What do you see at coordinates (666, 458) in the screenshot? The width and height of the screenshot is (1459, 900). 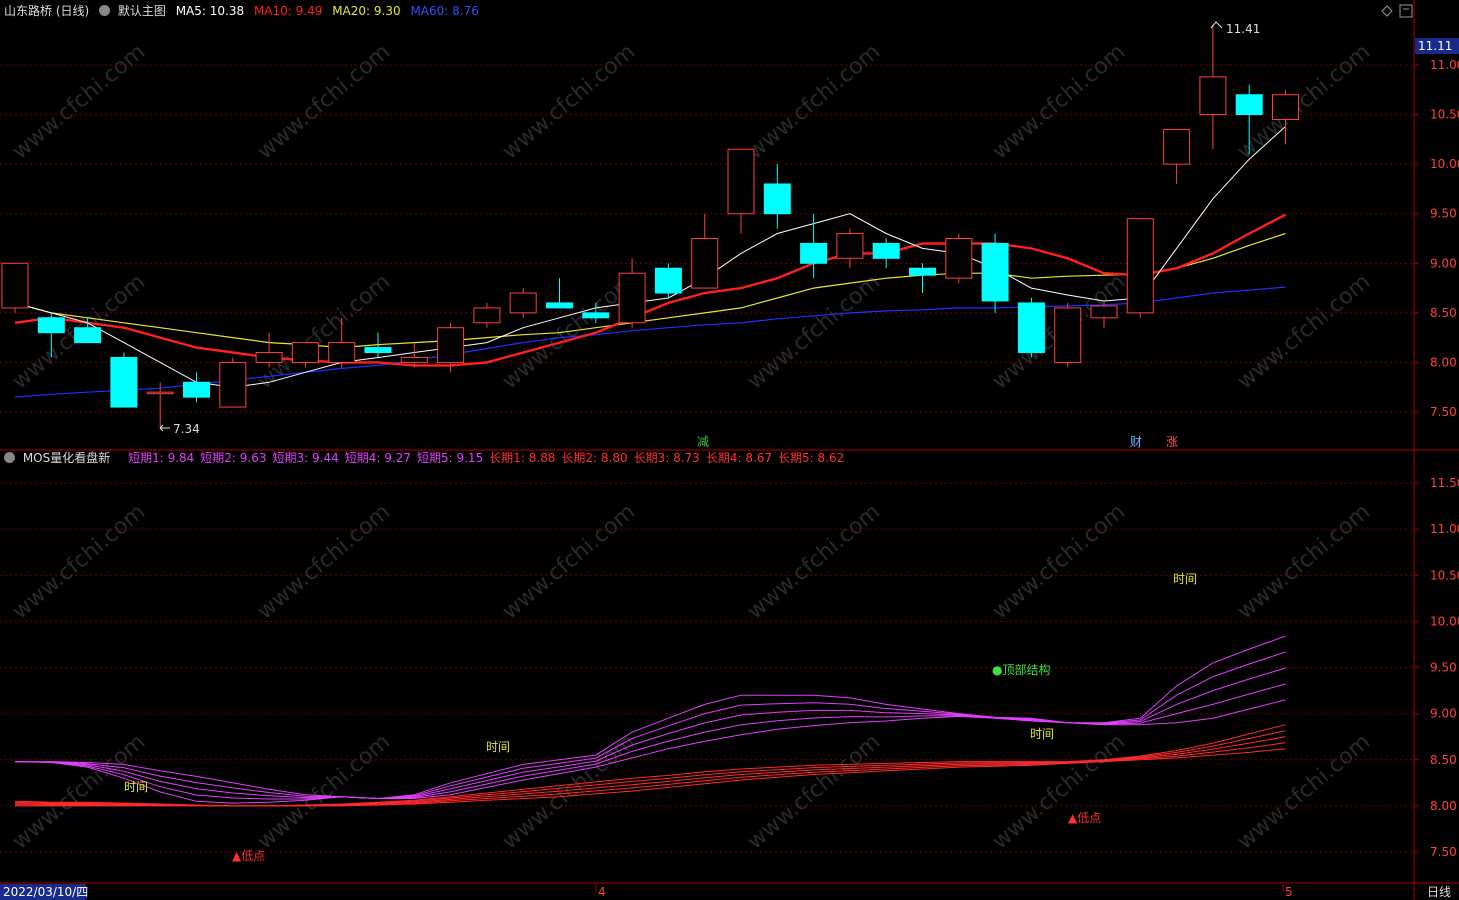 I see `indicator-value: 长期3: 8.73` at bounding box center [666, 458].